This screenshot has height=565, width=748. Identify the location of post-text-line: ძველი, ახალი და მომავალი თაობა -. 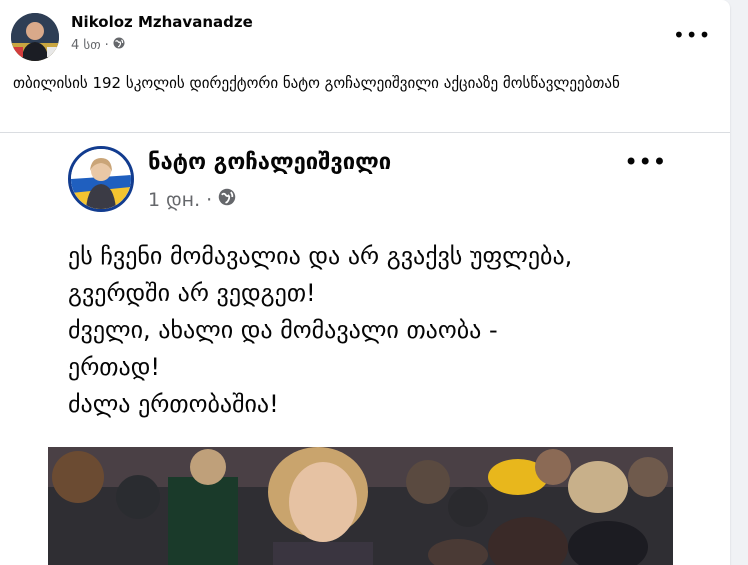
(283, 330).